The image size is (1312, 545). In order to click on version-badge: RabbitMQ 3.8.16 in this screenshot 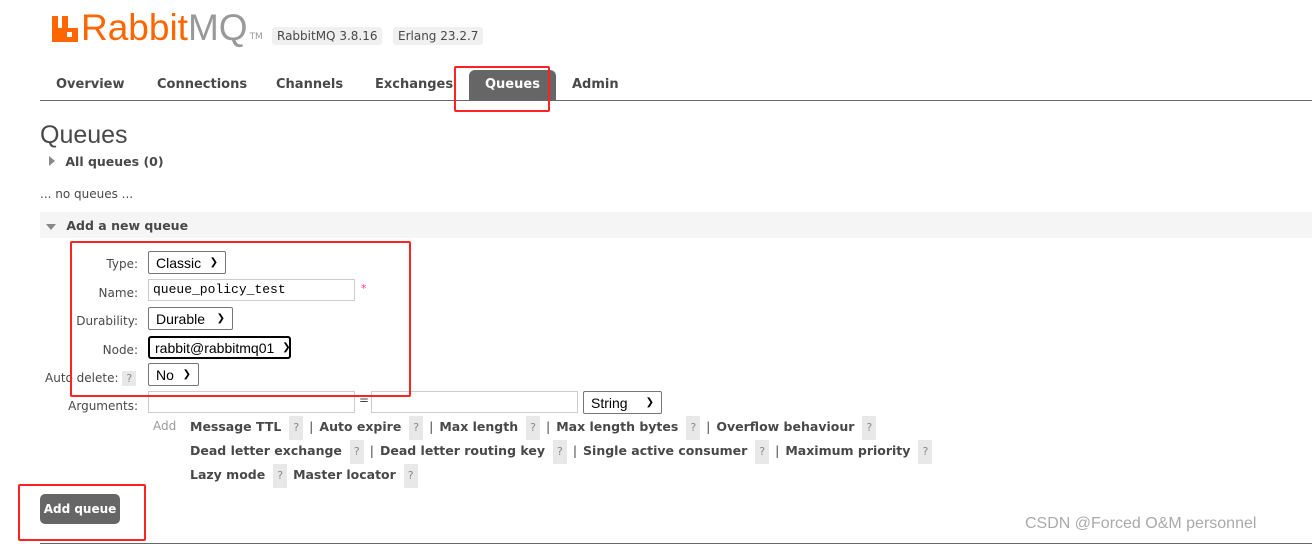, I will do `click(327, 36)`.